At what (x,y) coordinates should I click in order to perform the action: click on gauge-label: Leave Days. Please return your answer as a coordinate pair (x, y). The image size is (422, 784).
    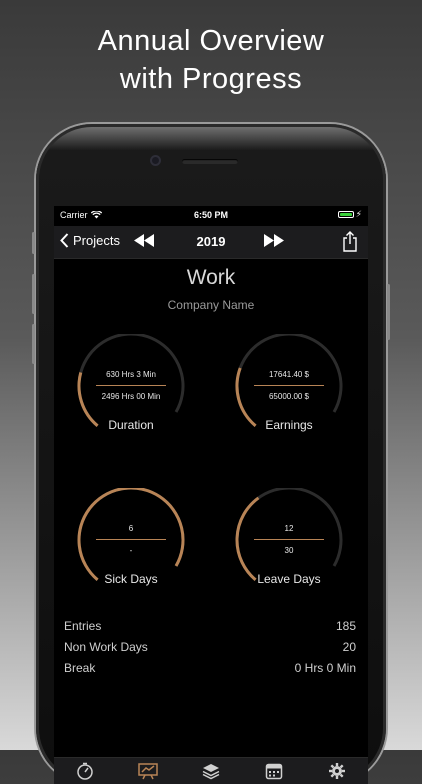
    Looking at the image, I should click on (289, 579).